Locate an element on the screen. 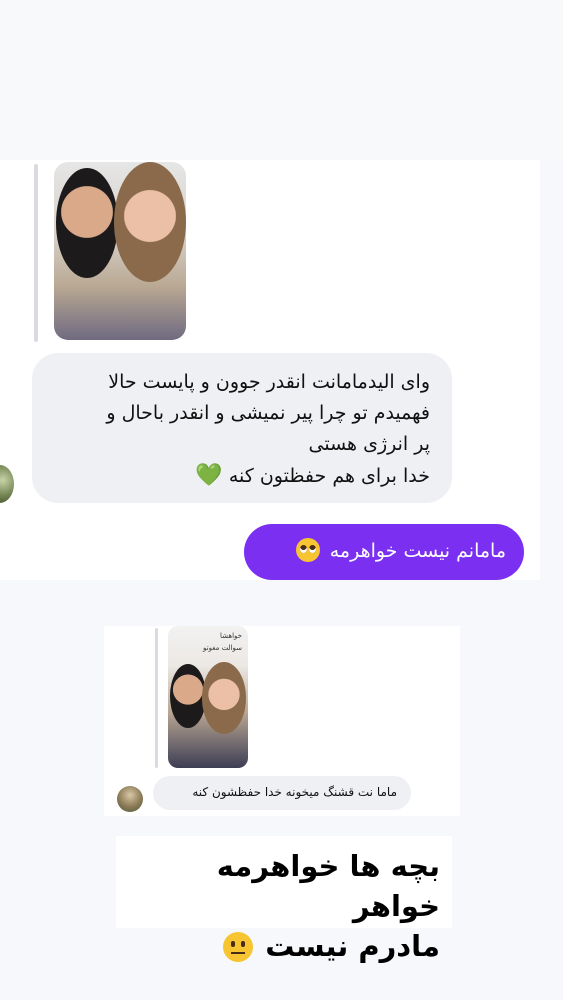 Image resolution: width=563 pixels, height=1000 pixels. pleading-face-icon is located at coordinates (307, 550).